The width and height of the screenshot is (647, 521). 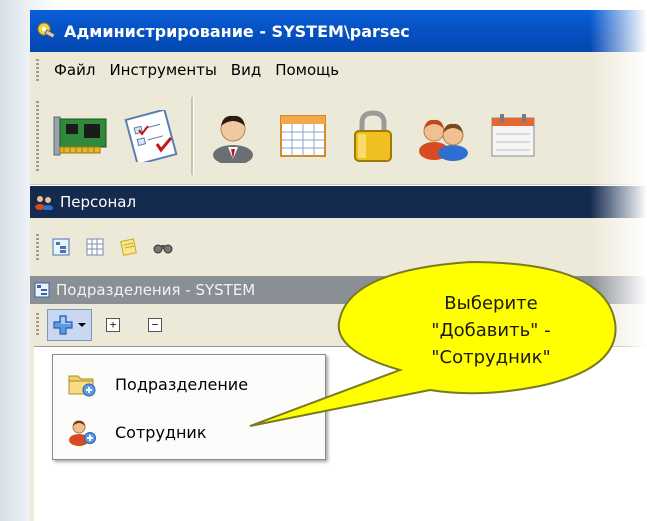 I want to click on personnel-toolbar, so click(x=338, y=247).